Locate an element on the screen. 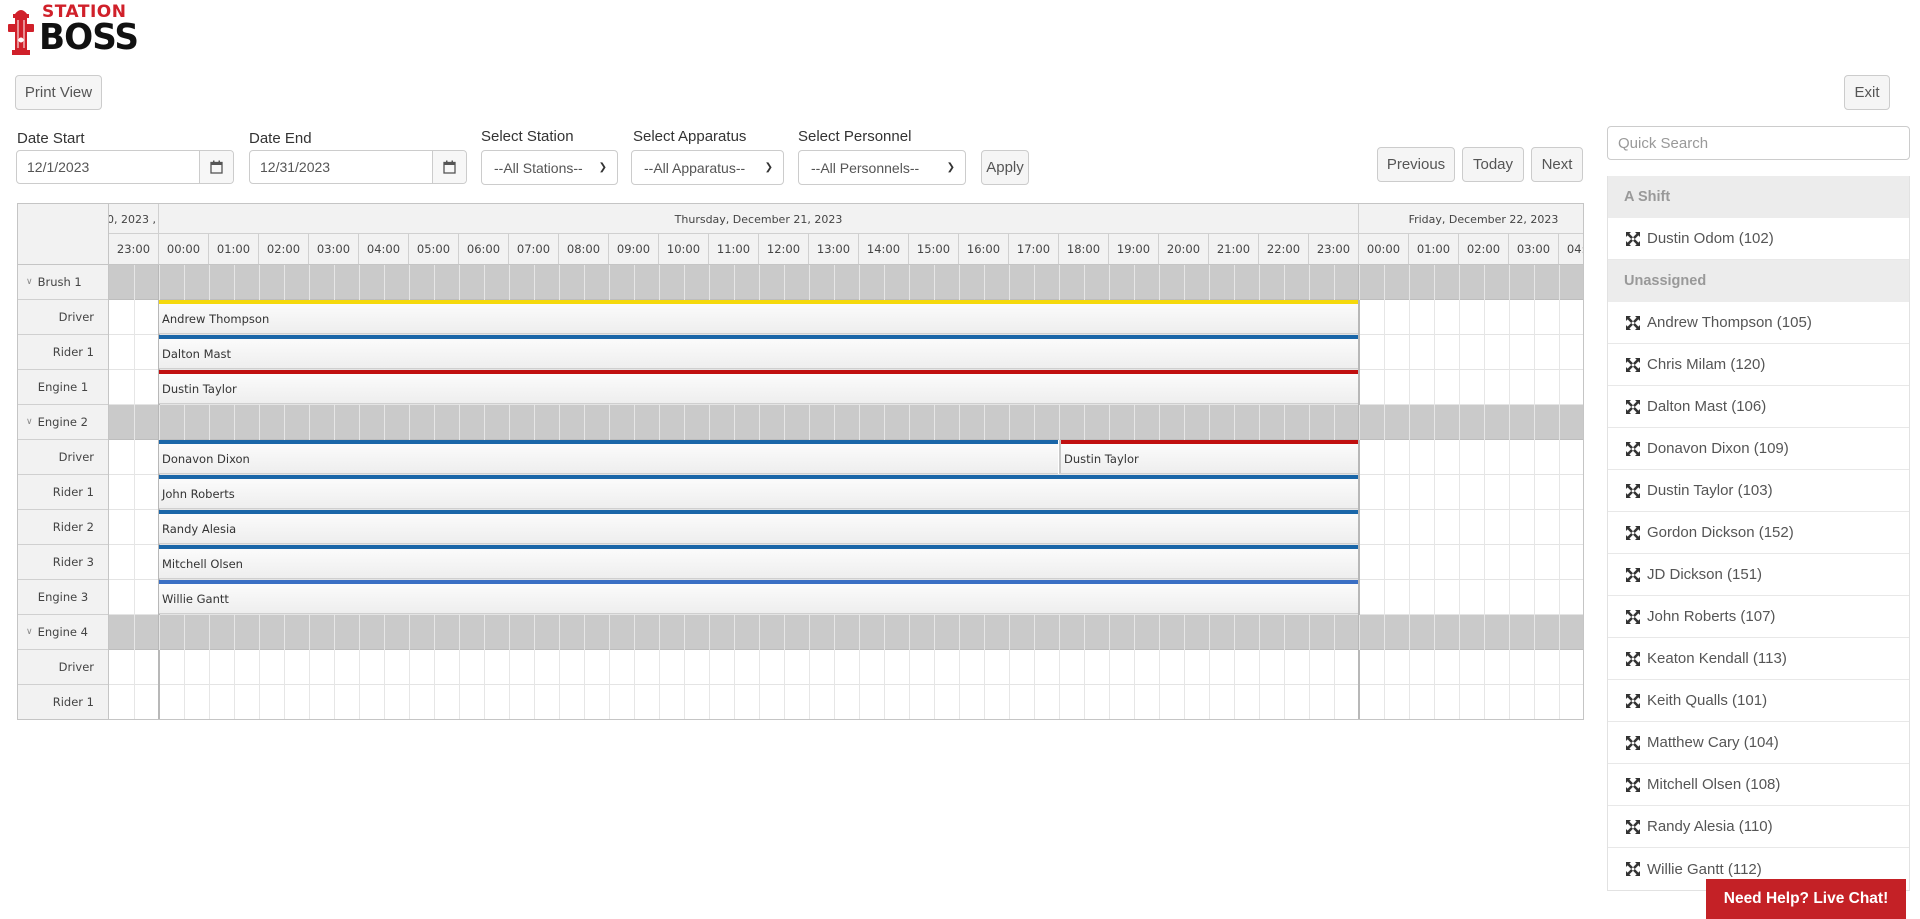 This screenshot has width=1920, height=919. hour-header: 11:00 is located at coordinates (734, 249).